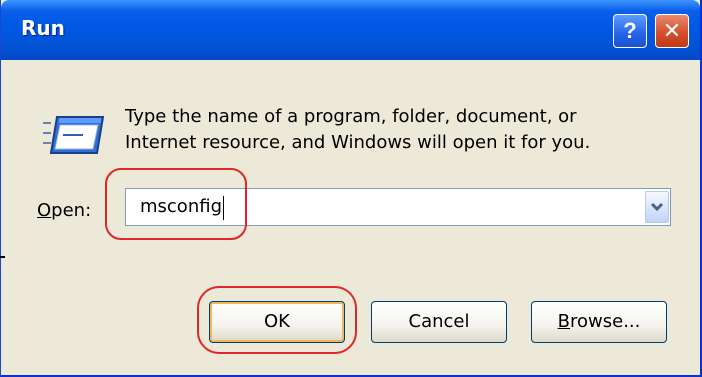 The image size is (702, 377). I want to click on dropdown-button, so click(657, 207).